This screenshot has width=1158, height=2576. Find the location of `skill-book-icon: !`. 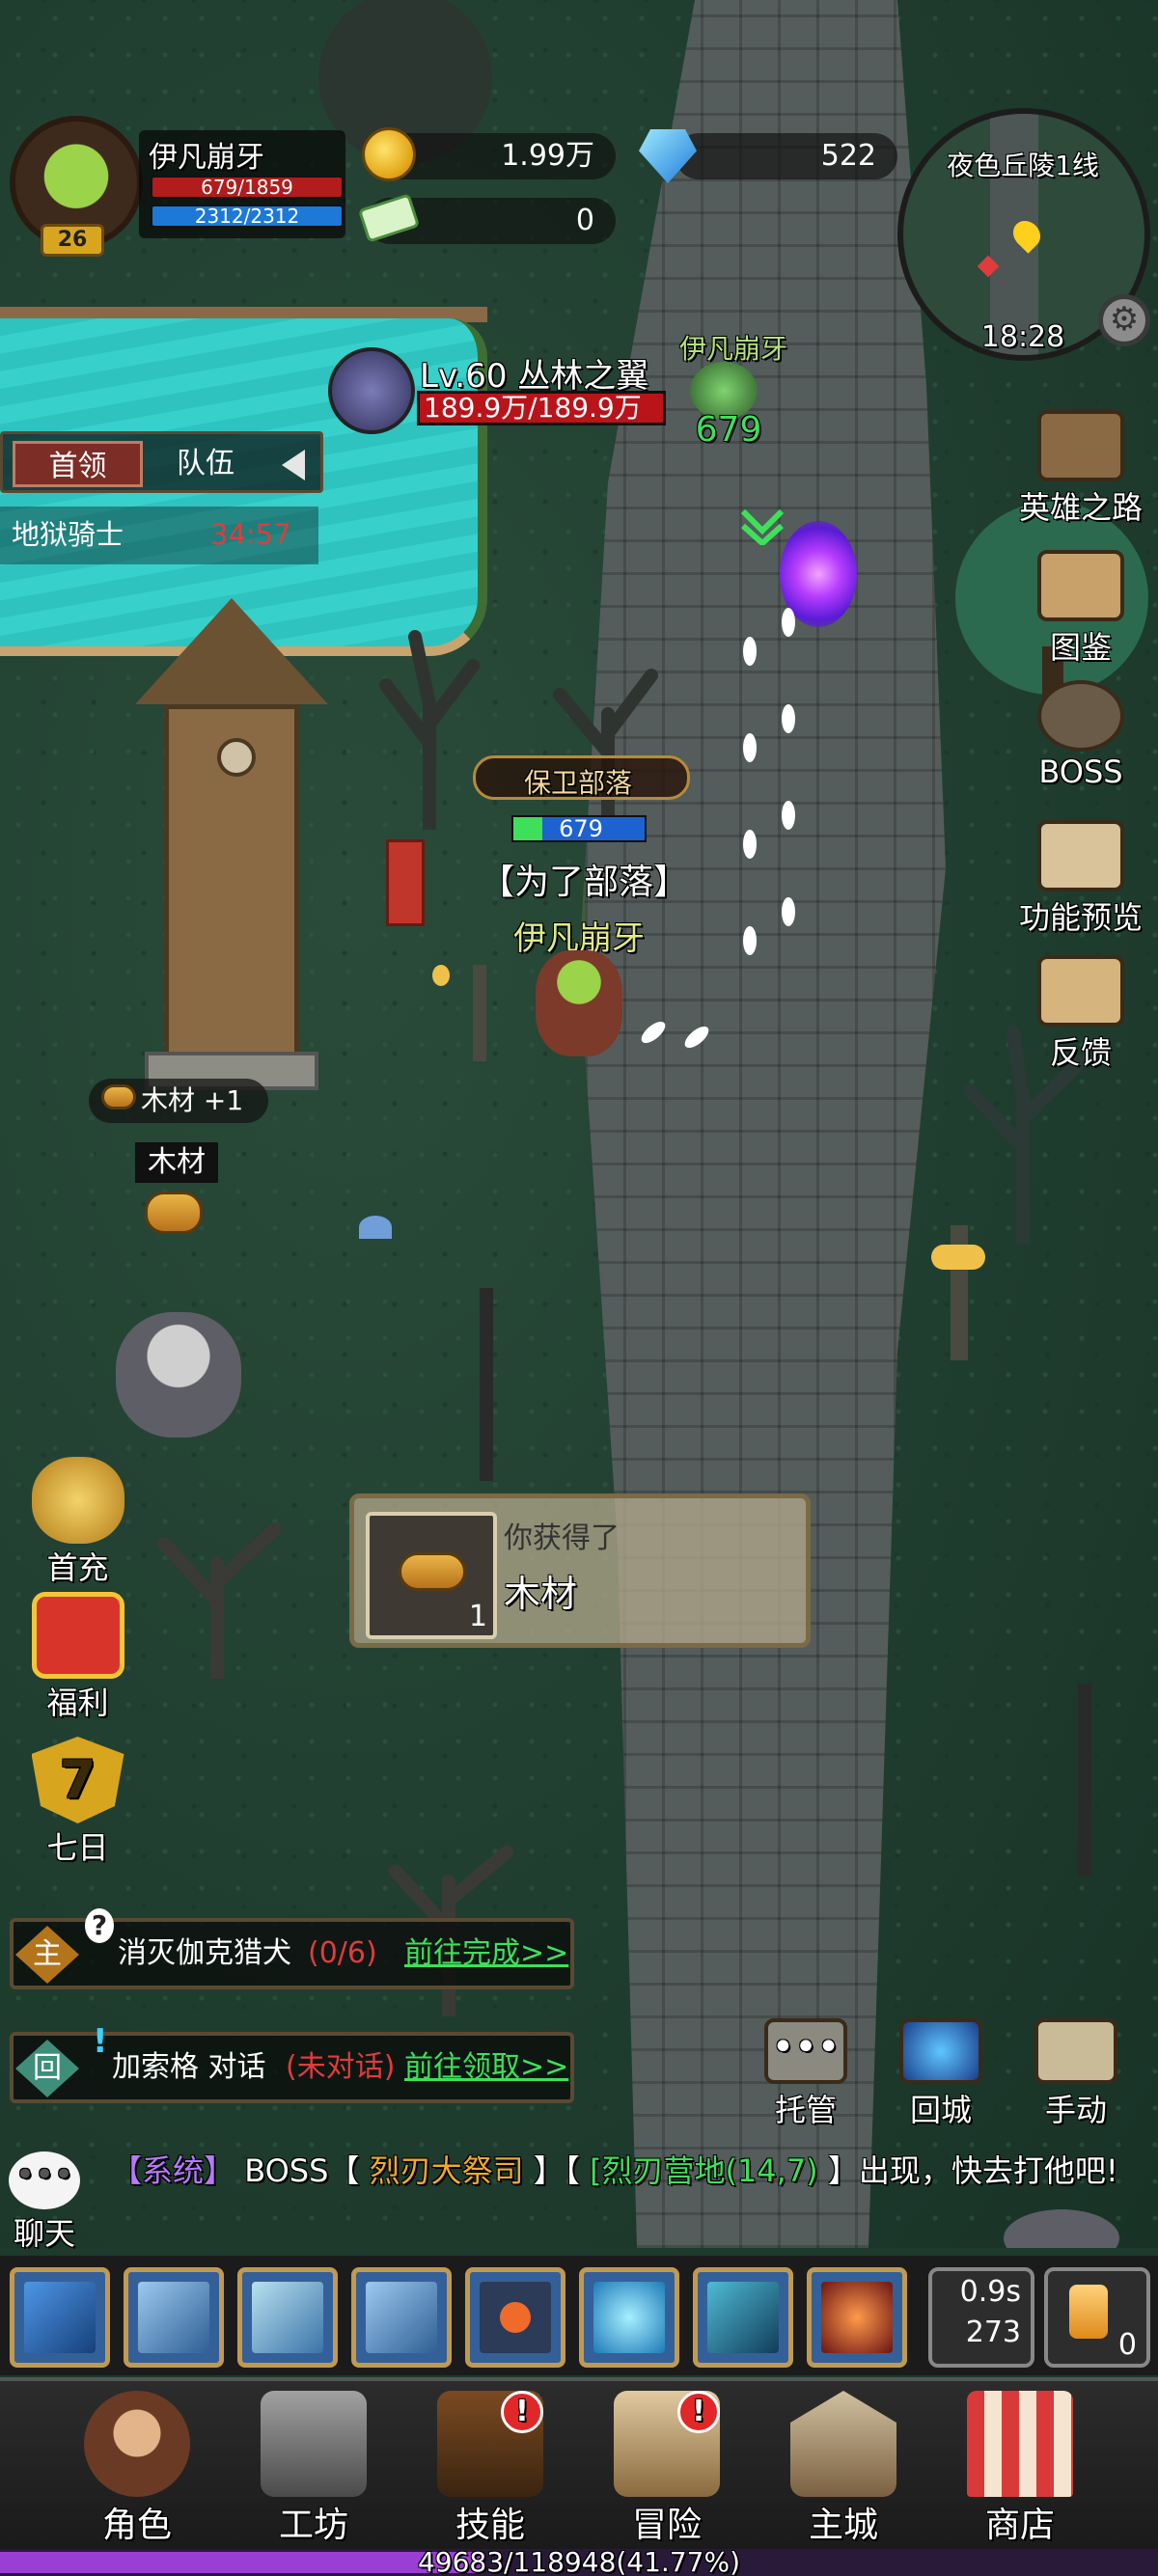

skill-book-icon: ! is located at coordinates (490, 2444).